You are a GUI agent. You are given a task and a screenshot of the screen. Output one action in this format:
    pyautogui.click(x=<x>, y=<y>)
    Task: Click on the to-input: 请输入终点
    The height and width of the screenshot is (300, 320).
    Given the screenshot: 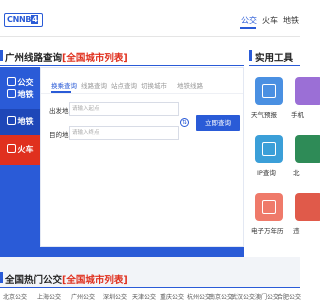 What is the action you would take?
    pyautogui.click(x=124, y=133)
    